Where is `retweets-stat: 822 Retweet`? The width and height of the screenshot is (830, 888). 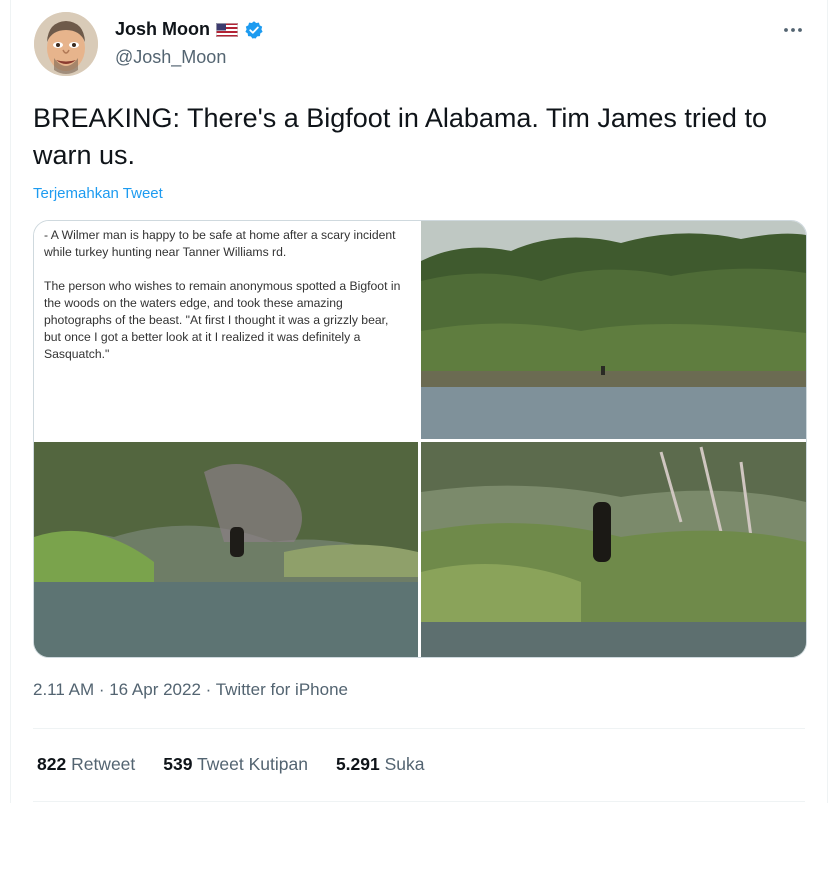
retweets-stat: 822 Retweet is located at coordinates (86, 764).